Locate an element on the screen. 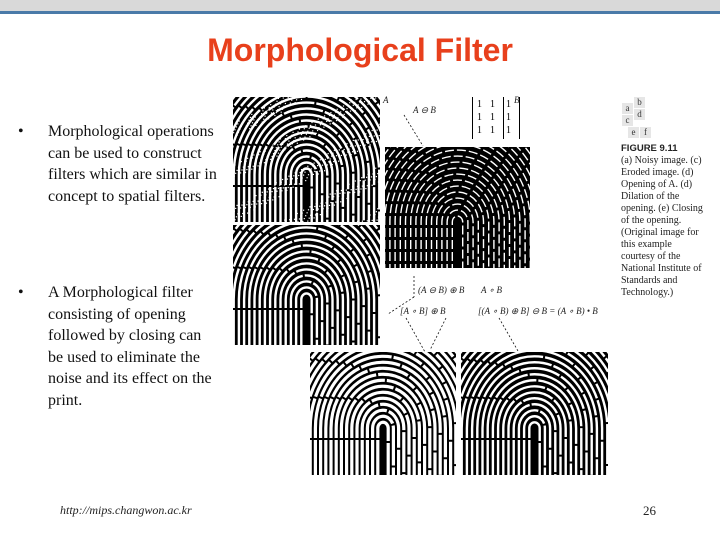 This screenshot has height=540, width=720. panel-grid-cell: e is located at coordinates (633, 132).